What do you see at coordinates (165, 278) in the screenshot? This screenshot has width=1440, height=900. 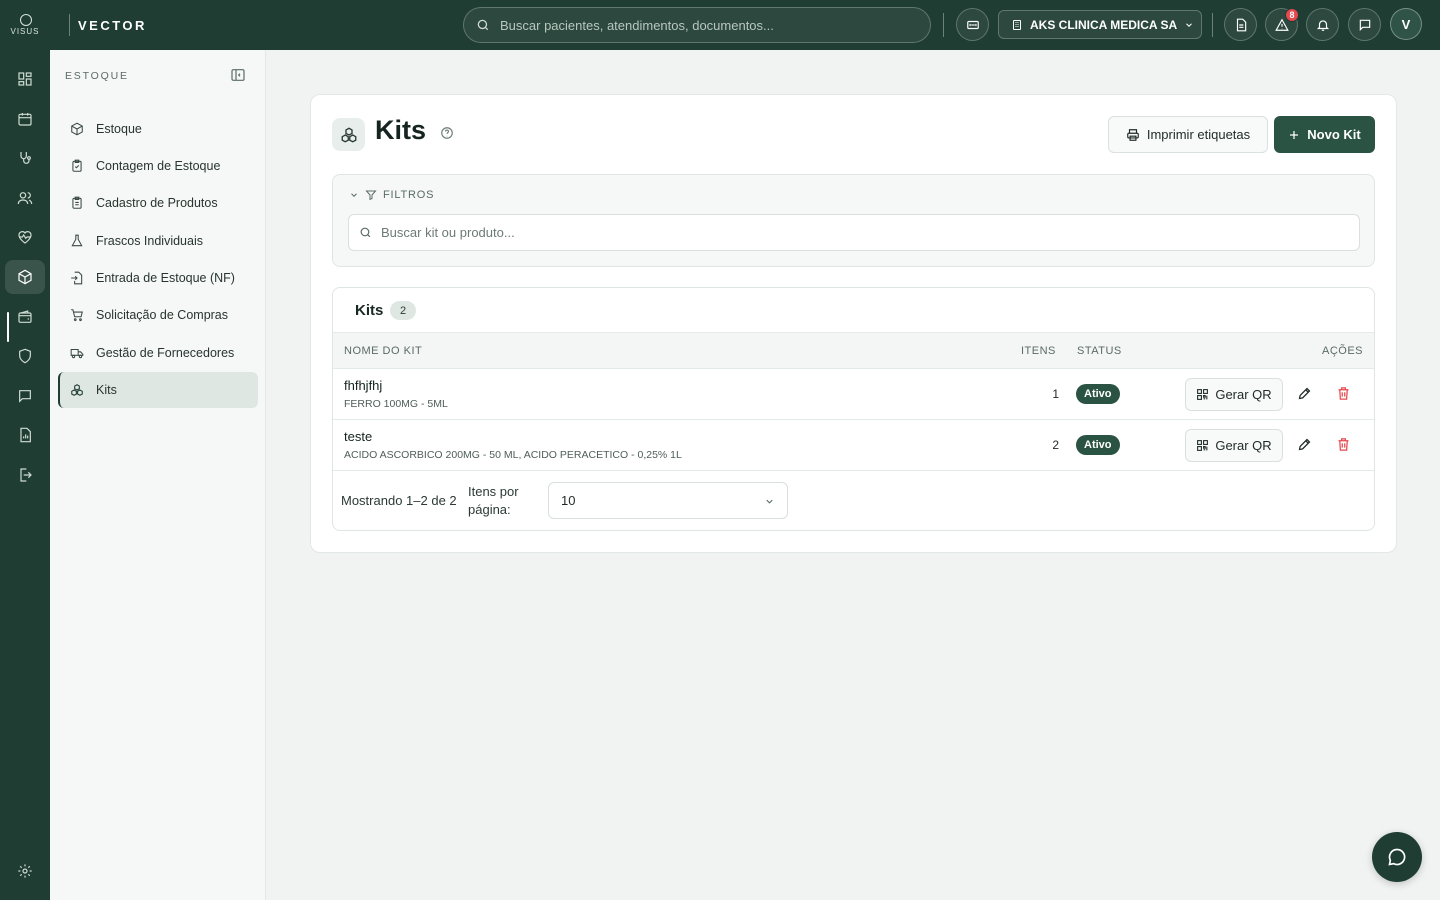 I see `sidebar-item-label: Entrada de Estoque (NF)` at bounding box center [165, 278].